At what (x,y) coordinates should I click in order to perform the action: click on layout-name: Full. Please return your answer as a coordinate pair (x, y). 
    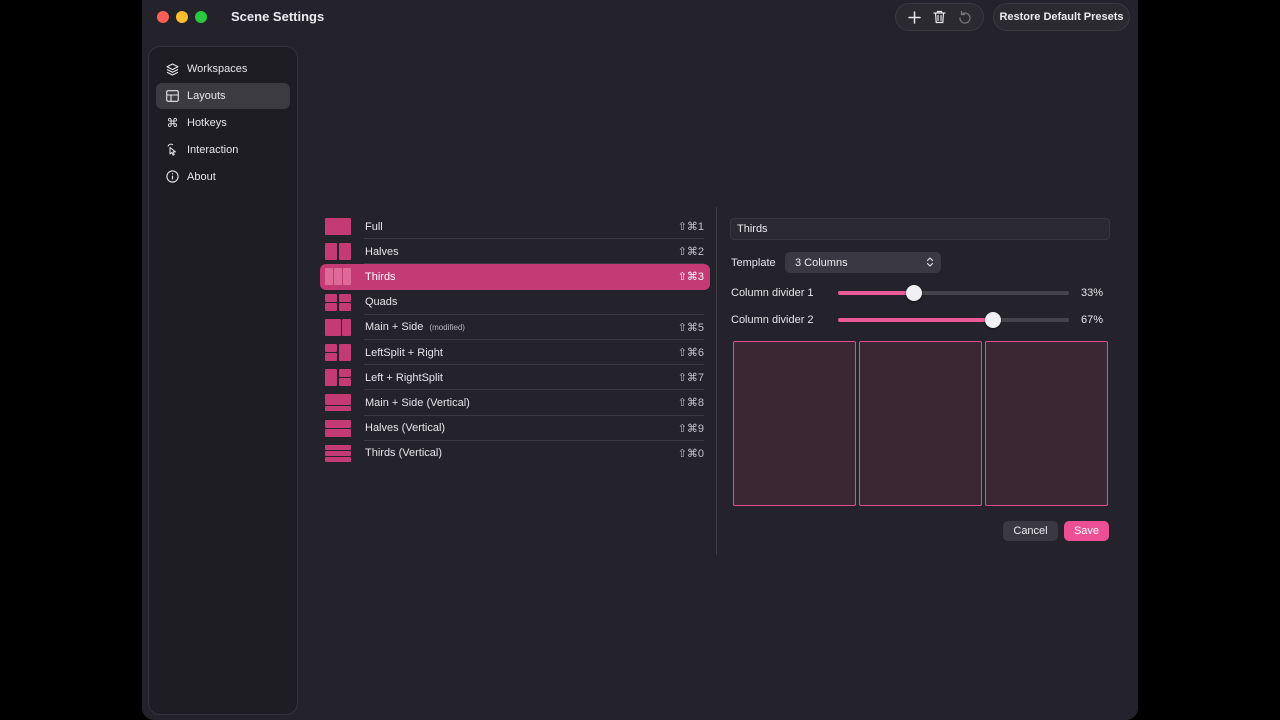
    Looking at the image, I should click on (374, 226).